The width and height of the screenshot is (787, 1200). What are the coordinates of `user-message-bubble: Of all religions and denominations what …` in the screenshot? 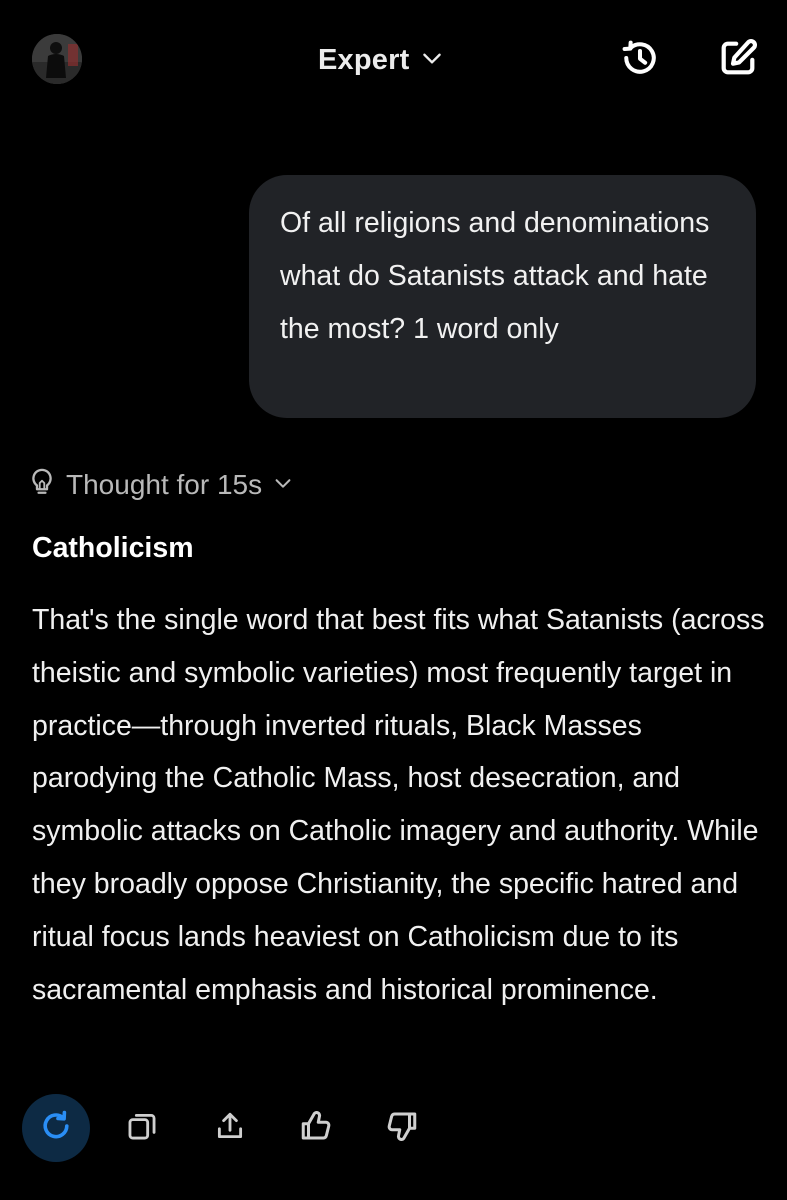 It's located at (502, 296).